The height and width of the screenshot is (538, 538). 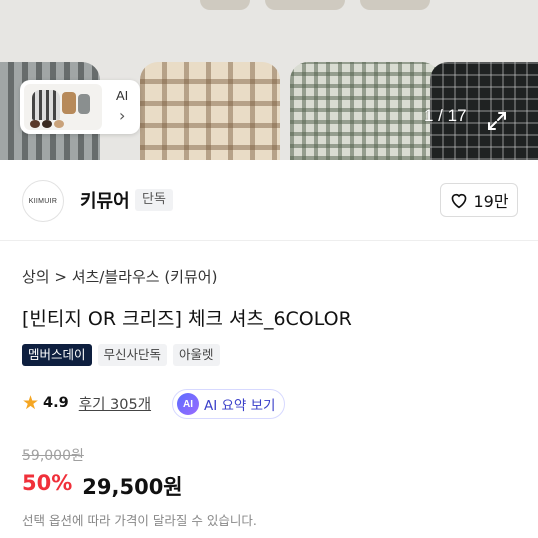 I want to click on like-button: 19만, so click(x=479, y=200).